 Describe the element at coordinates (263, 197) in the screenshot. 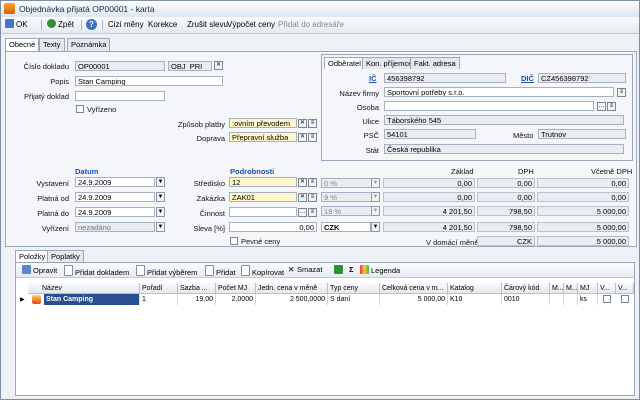

I see `order-field: ZAK01` at that location.